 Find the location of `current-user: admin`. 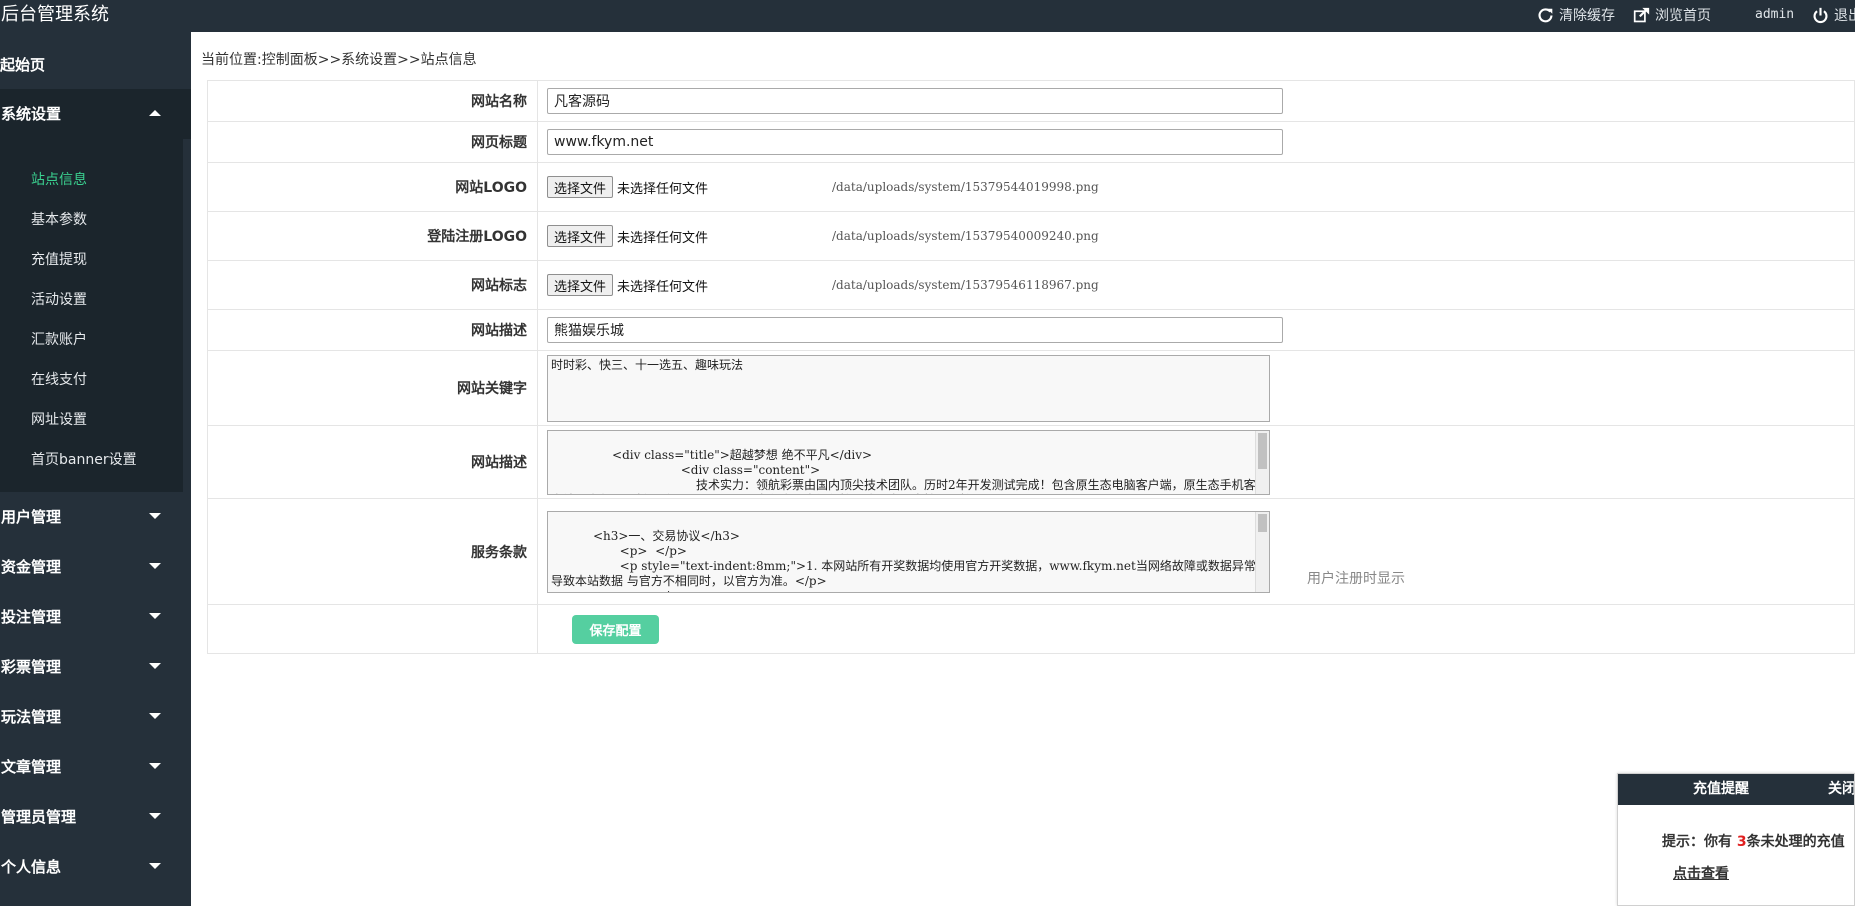

current-user: admin is located at coordinates (1775, 14).